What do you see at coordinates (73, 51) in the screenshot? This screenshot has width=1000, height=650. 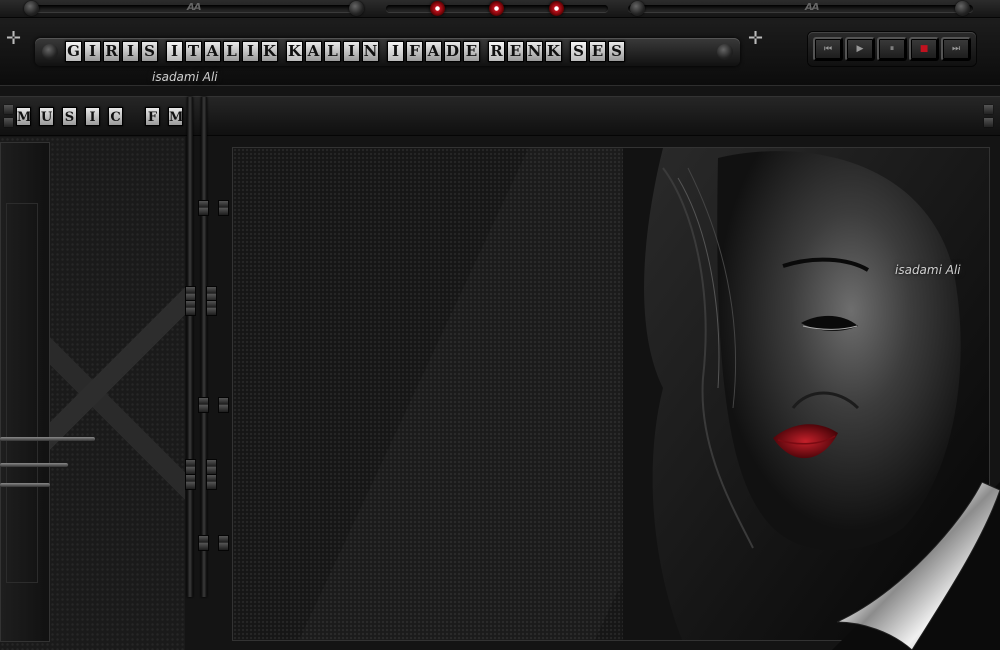 I see `nav-letter-tile: G` at bounding box center [73, 51].